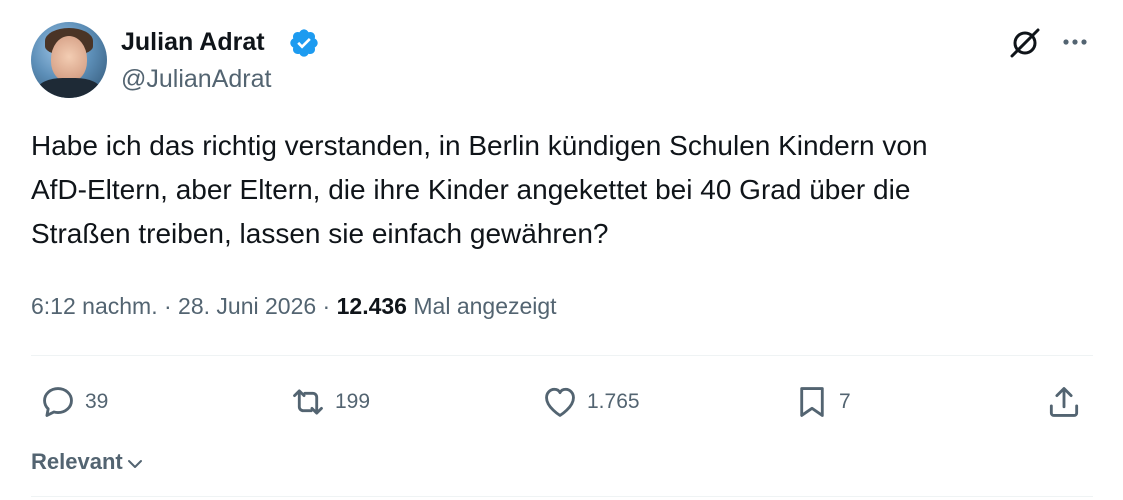 This screenshot has height=500, width=1123. What do you see at coordinates (196, 79) in the screenshot?
I see `author-handle: @JulianAdrat` at bounding box center [196, 79].